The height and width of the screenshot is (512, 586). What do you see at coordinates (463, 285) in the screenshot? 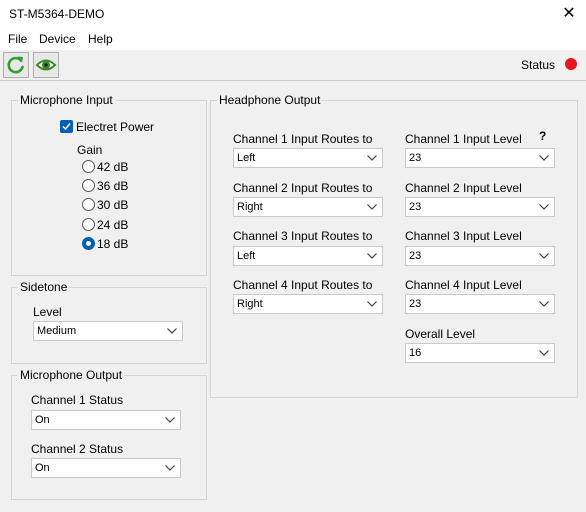
I see `channel-4-level-label: Channel 4 Input Level` at bounding box center [463, 285].